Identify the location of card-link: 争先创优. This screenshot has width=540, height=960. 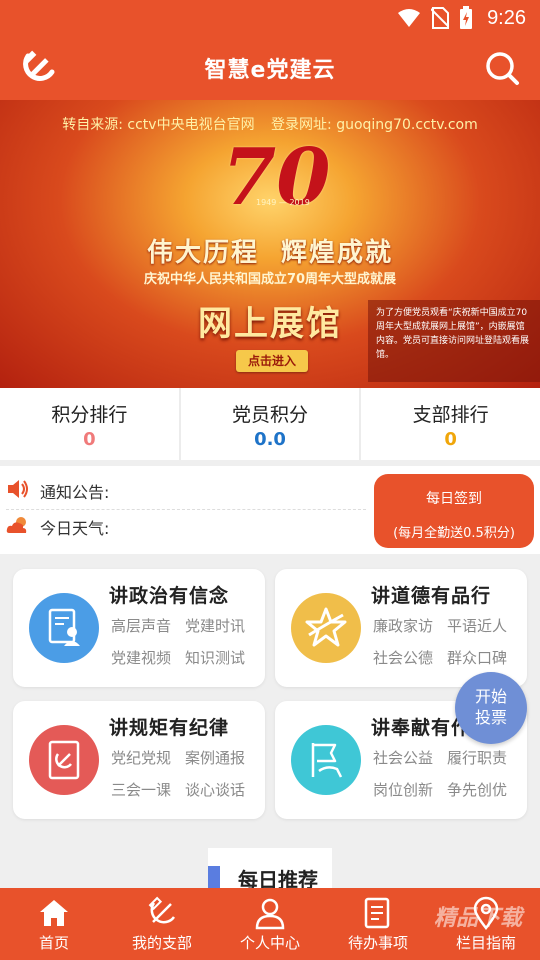
(477, 789).